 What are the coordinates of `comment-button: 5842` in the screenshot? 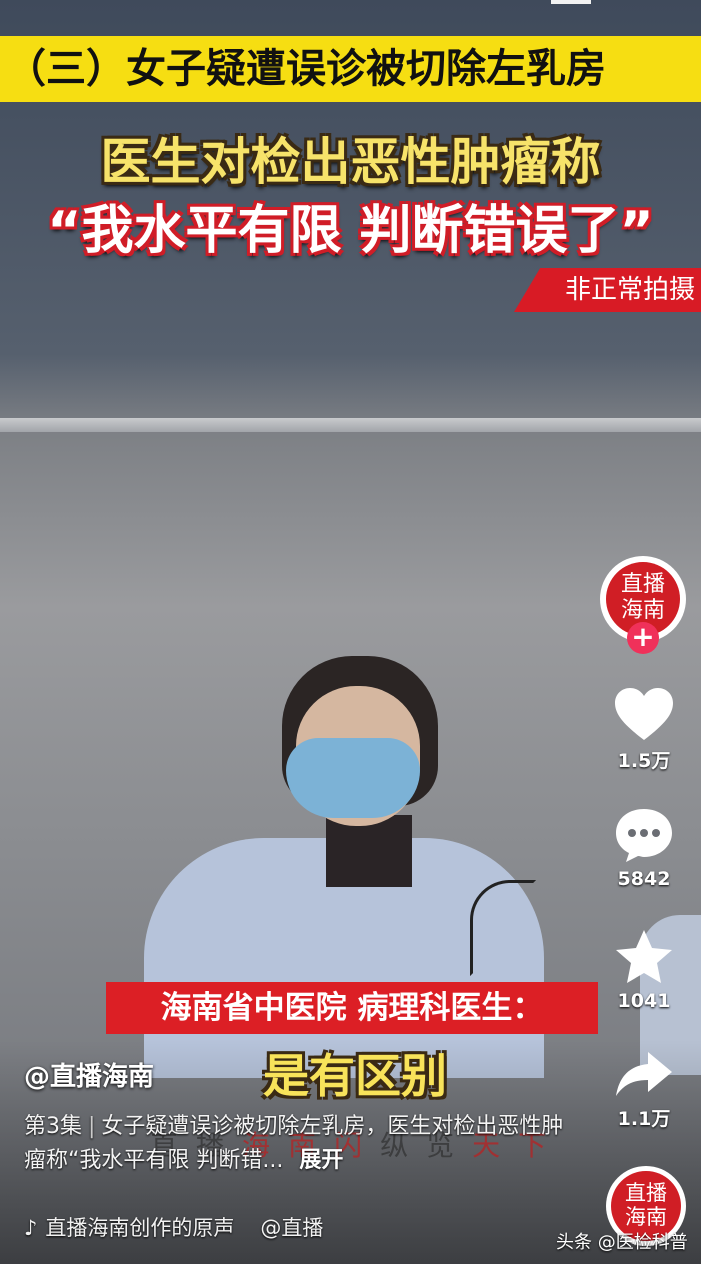 It's located at (644, 848).